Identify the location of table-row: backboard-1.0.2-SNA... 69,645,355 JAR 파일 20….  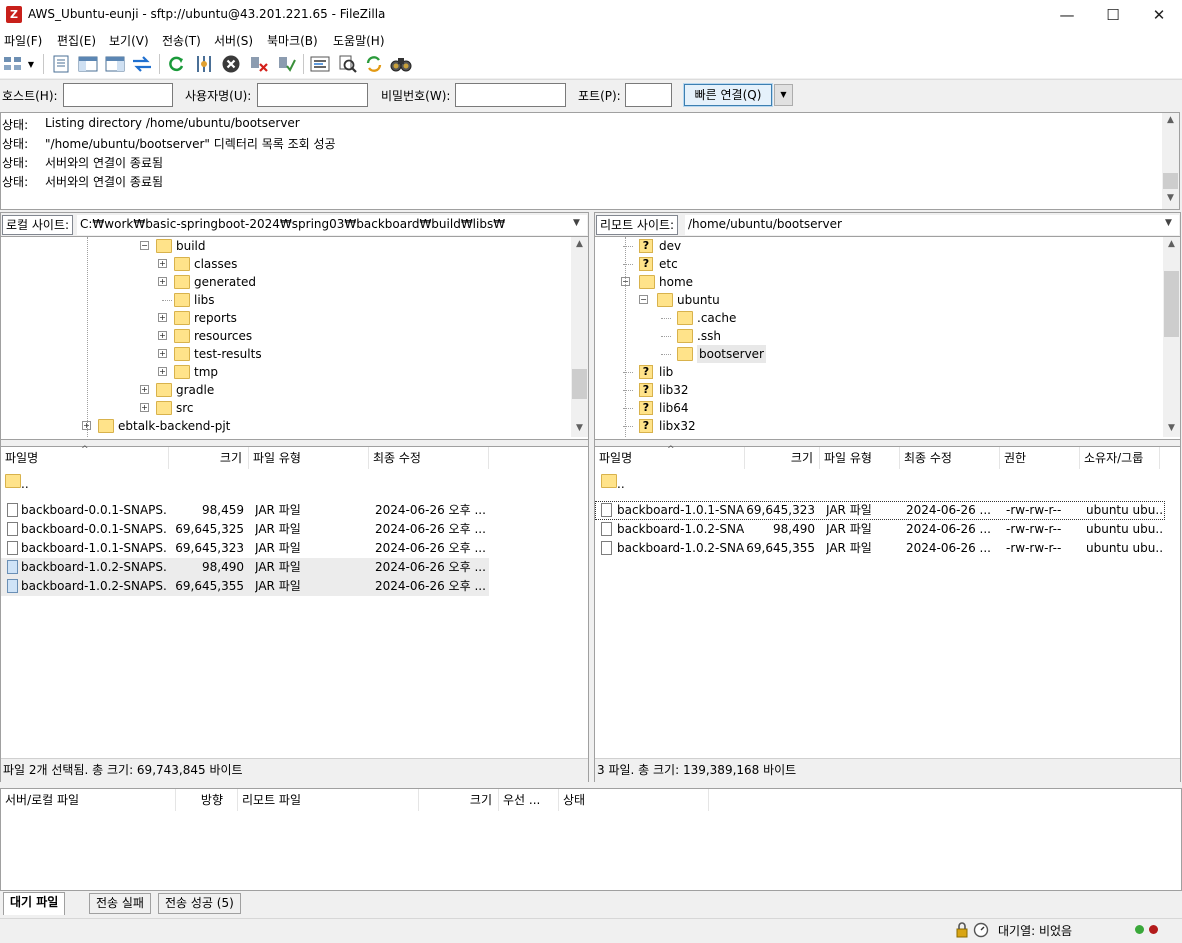
(880, 548).